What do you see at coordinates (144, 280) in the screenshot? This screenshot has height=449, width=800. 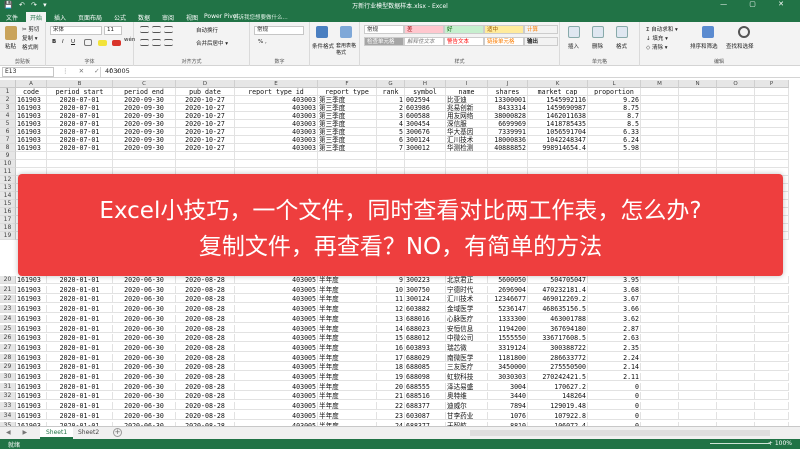 I see `table-cell: 2020-06-30` at bounding box center [144, 280].